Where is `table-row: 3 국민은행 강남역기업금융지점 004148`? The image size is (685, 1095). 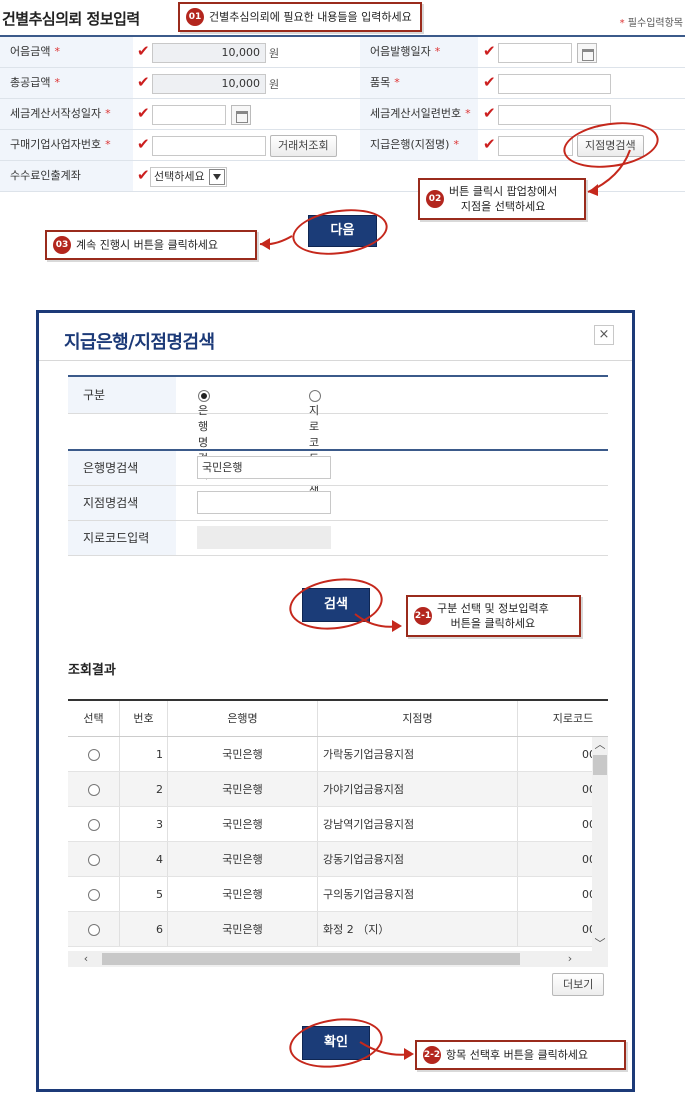
table-row: 3 국민은행 강남역기업금융지점 004148 is located at coordinates (338, 824).